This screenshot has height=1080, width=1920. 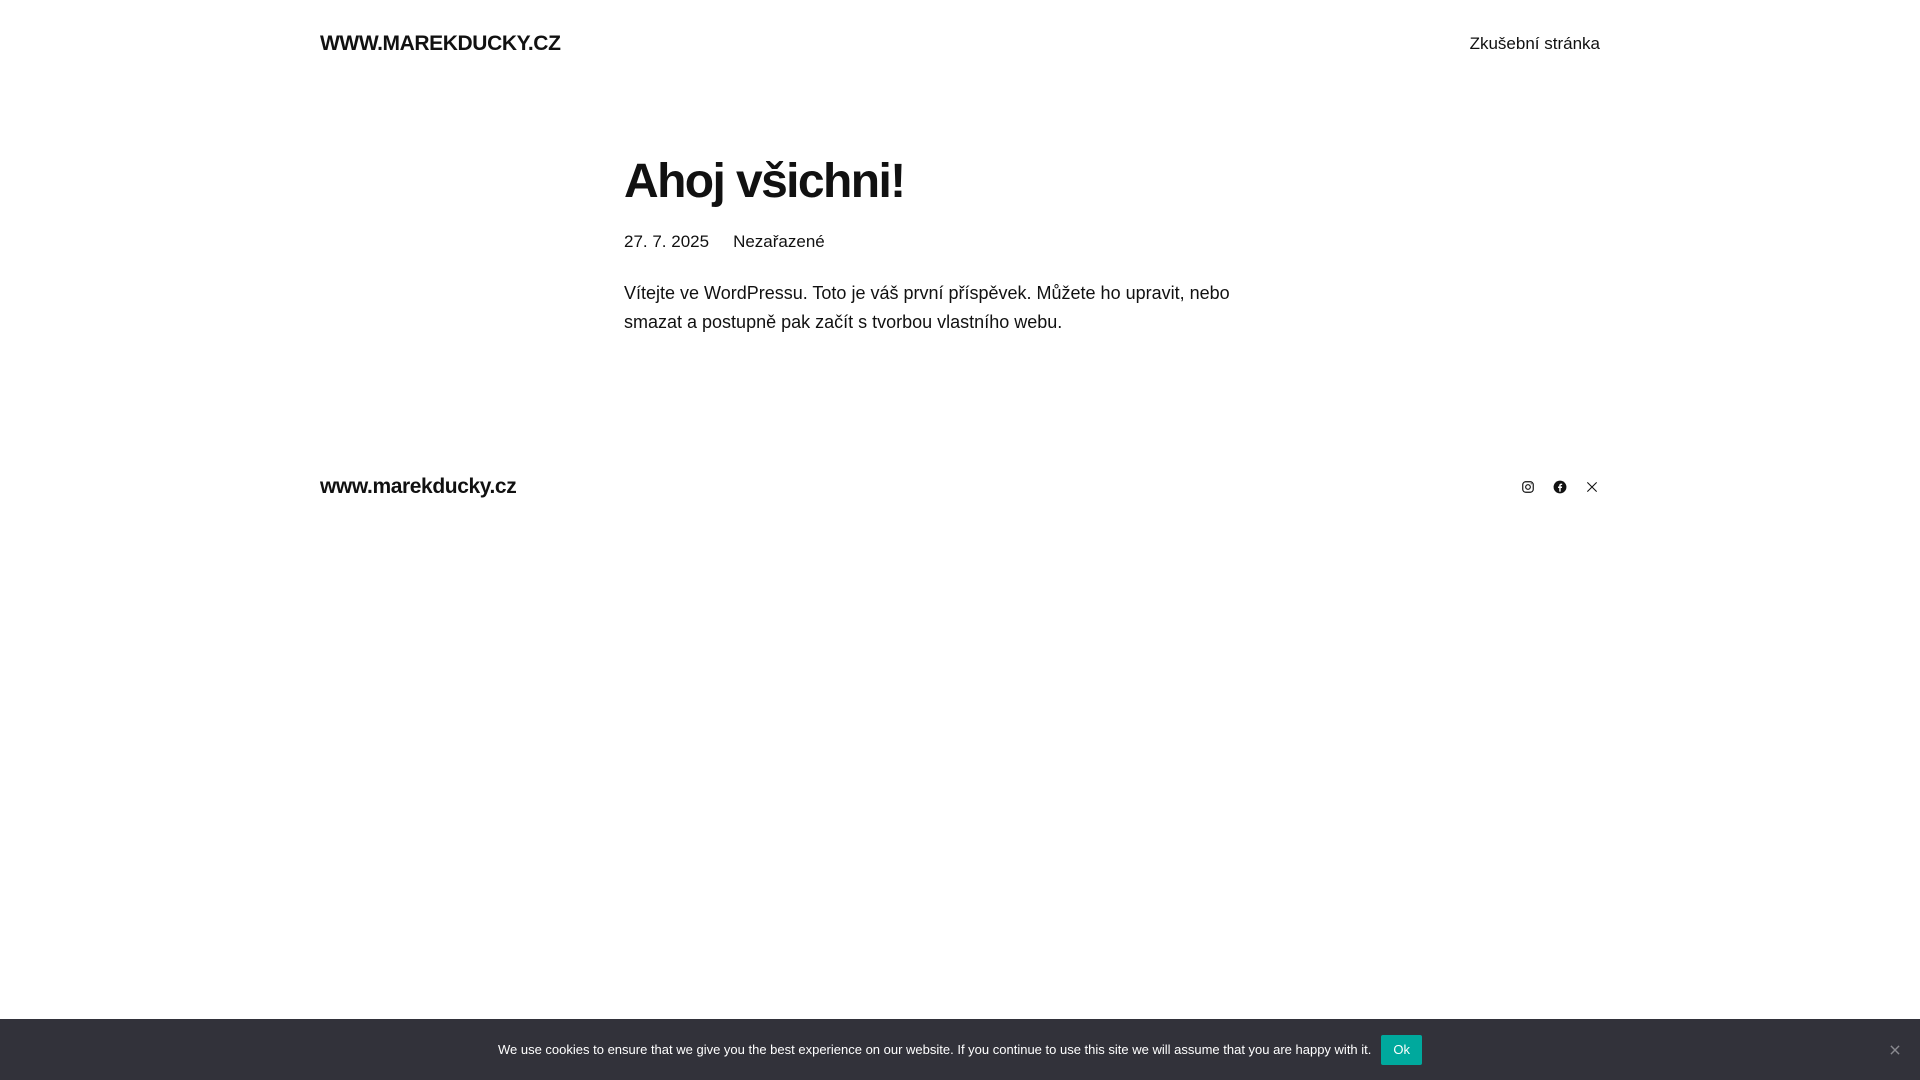 What do you see at coordinates (666, 242) in the screenshot?
I see `post-date: 27. 7. 2025` at bounding box center [666, 242].